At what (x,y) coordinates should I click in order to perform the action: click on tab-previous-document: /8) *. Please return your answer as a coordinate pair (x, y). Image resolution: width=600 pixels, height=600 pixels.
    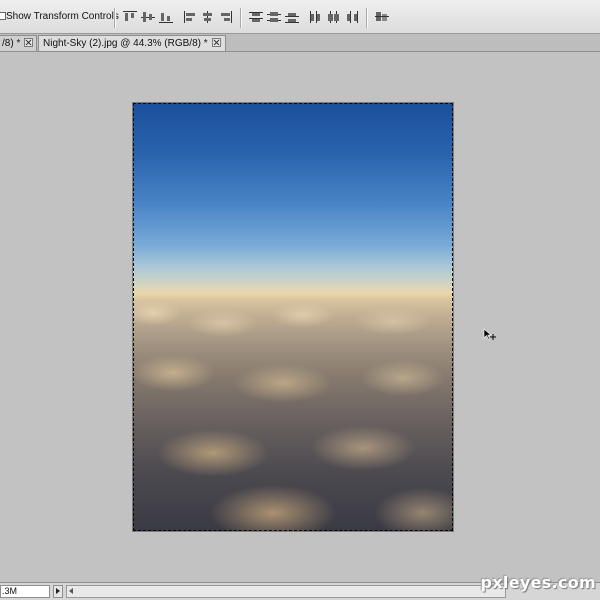
    Looking at the image, I should click on (18, 43).